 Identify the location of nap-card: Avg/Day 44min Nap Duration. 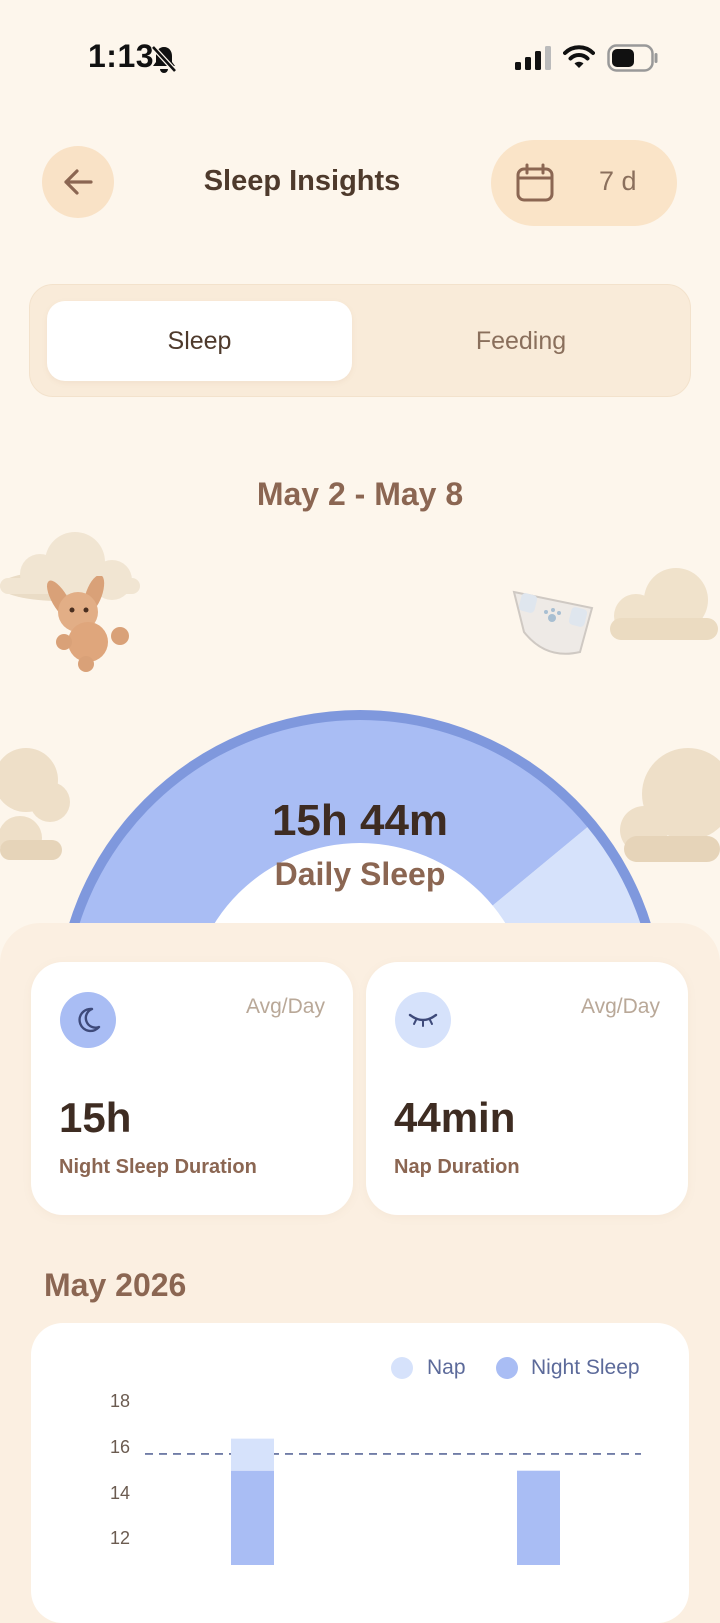
(527, 1088).